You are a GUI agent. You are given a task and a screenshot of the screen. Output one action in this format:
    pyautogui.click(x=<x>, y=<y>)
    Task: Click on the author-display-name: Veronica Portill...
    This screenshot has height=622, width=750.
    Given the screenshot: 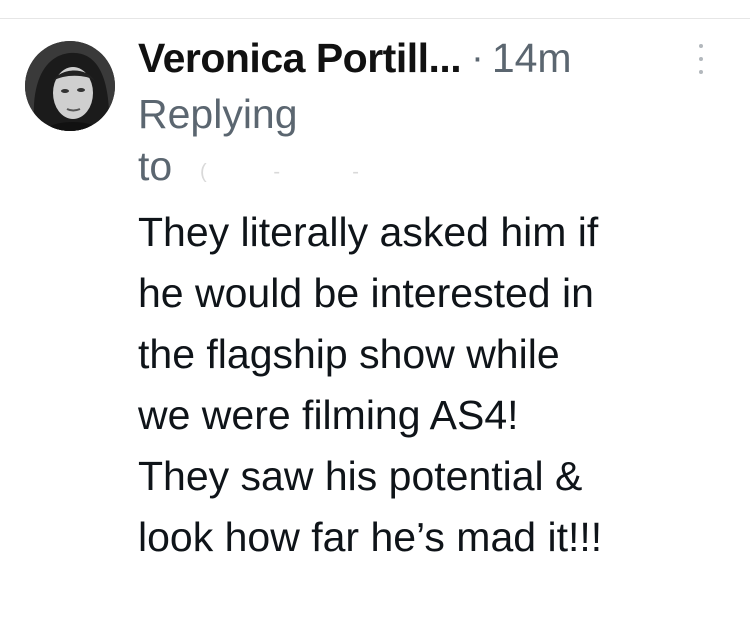 What is the action you would take?
    pyautogui.click(x=300, y=58)
    